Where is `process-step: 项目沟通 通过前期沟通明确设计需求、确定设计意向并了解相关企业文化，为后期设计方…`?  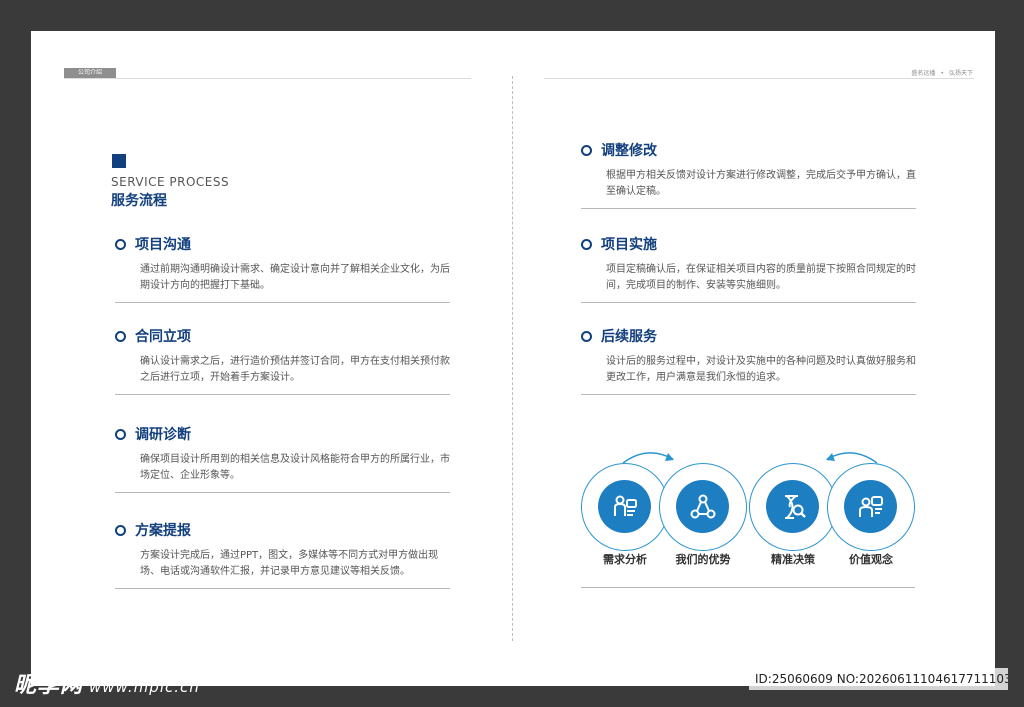 process-step: 项目沟通 通过前期沟通明确设计需求、确定设计意向并了解相关企业文化，为后期设计方… is located at coordinates (282, 268).